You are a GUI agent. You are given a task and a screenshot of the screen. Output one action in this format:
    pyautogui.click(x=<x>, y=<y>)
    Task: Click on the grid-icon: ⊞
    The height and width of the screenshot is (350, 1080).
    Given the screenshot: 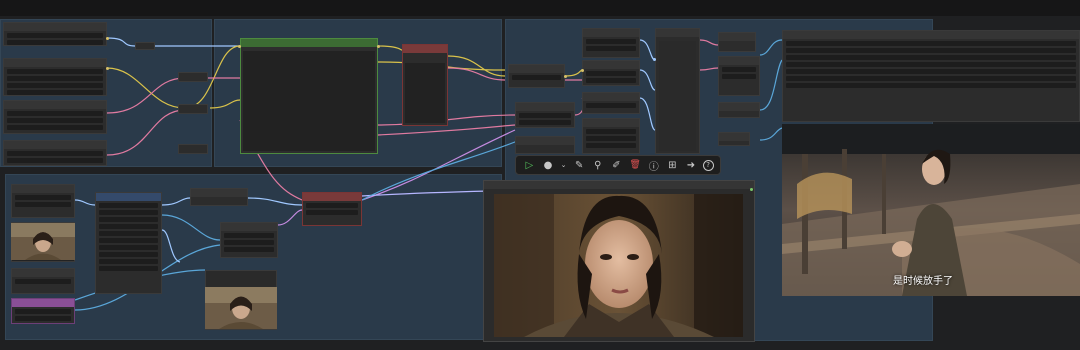 What is the action you would take?
    pyautogui.click(x=672, y=165)
    